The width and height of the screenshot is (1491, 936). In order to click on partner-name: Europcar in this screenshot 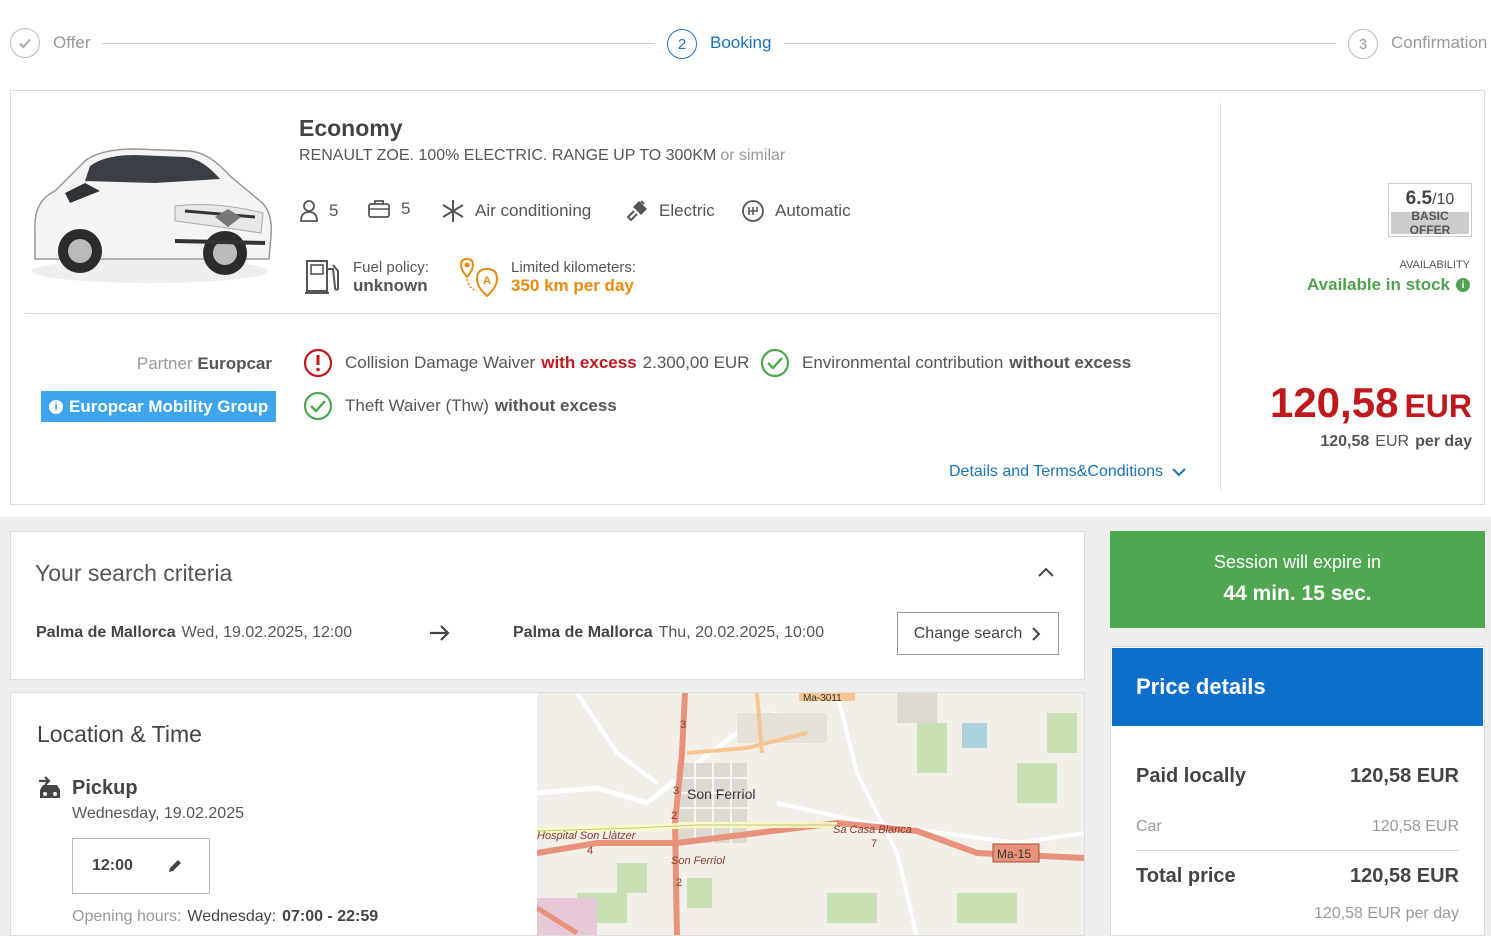, I will do `click(234, 363)`.